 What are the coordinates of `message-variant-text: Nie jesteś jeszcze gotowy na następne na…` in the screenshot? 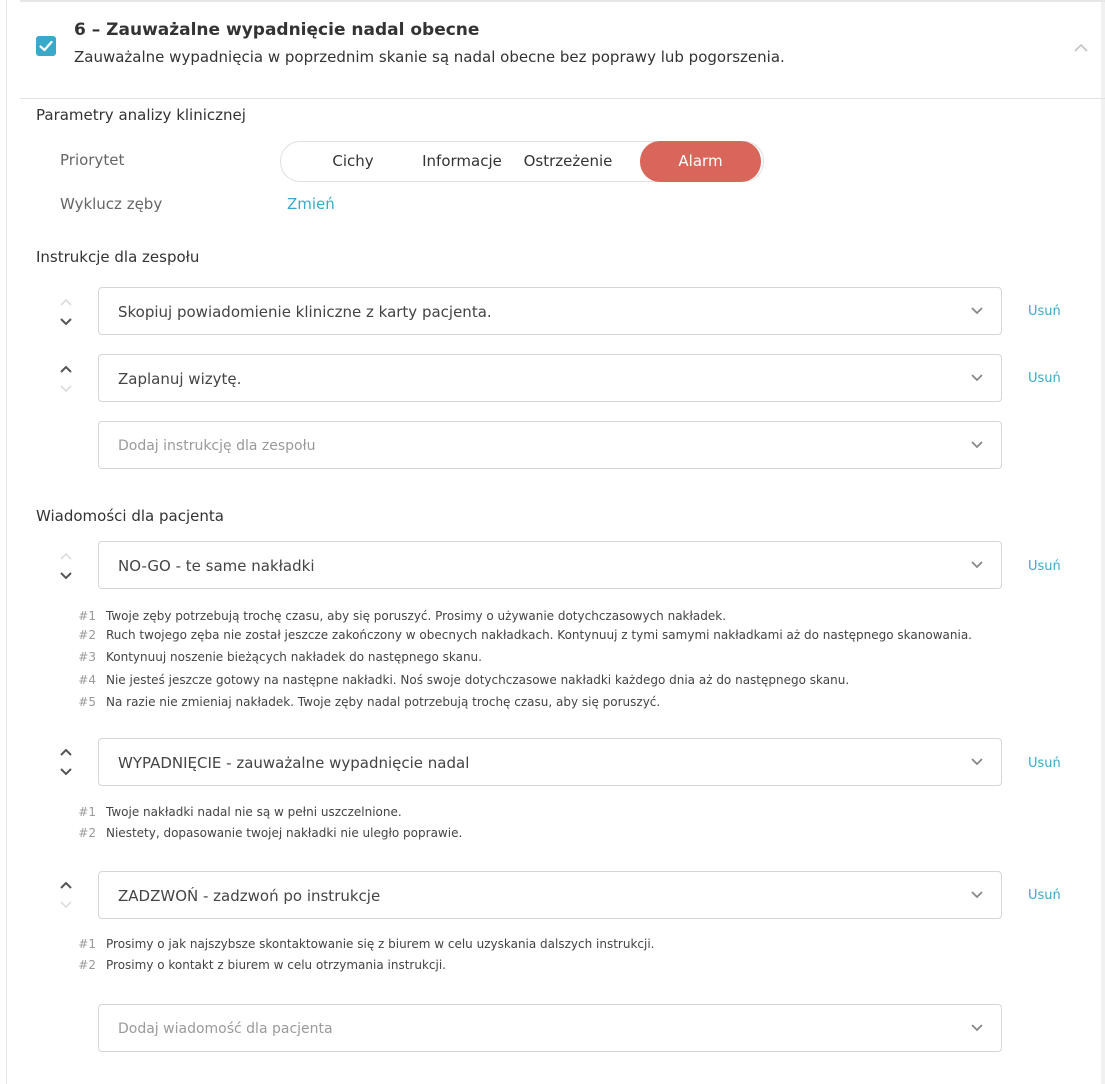 It's located at (478, 680).